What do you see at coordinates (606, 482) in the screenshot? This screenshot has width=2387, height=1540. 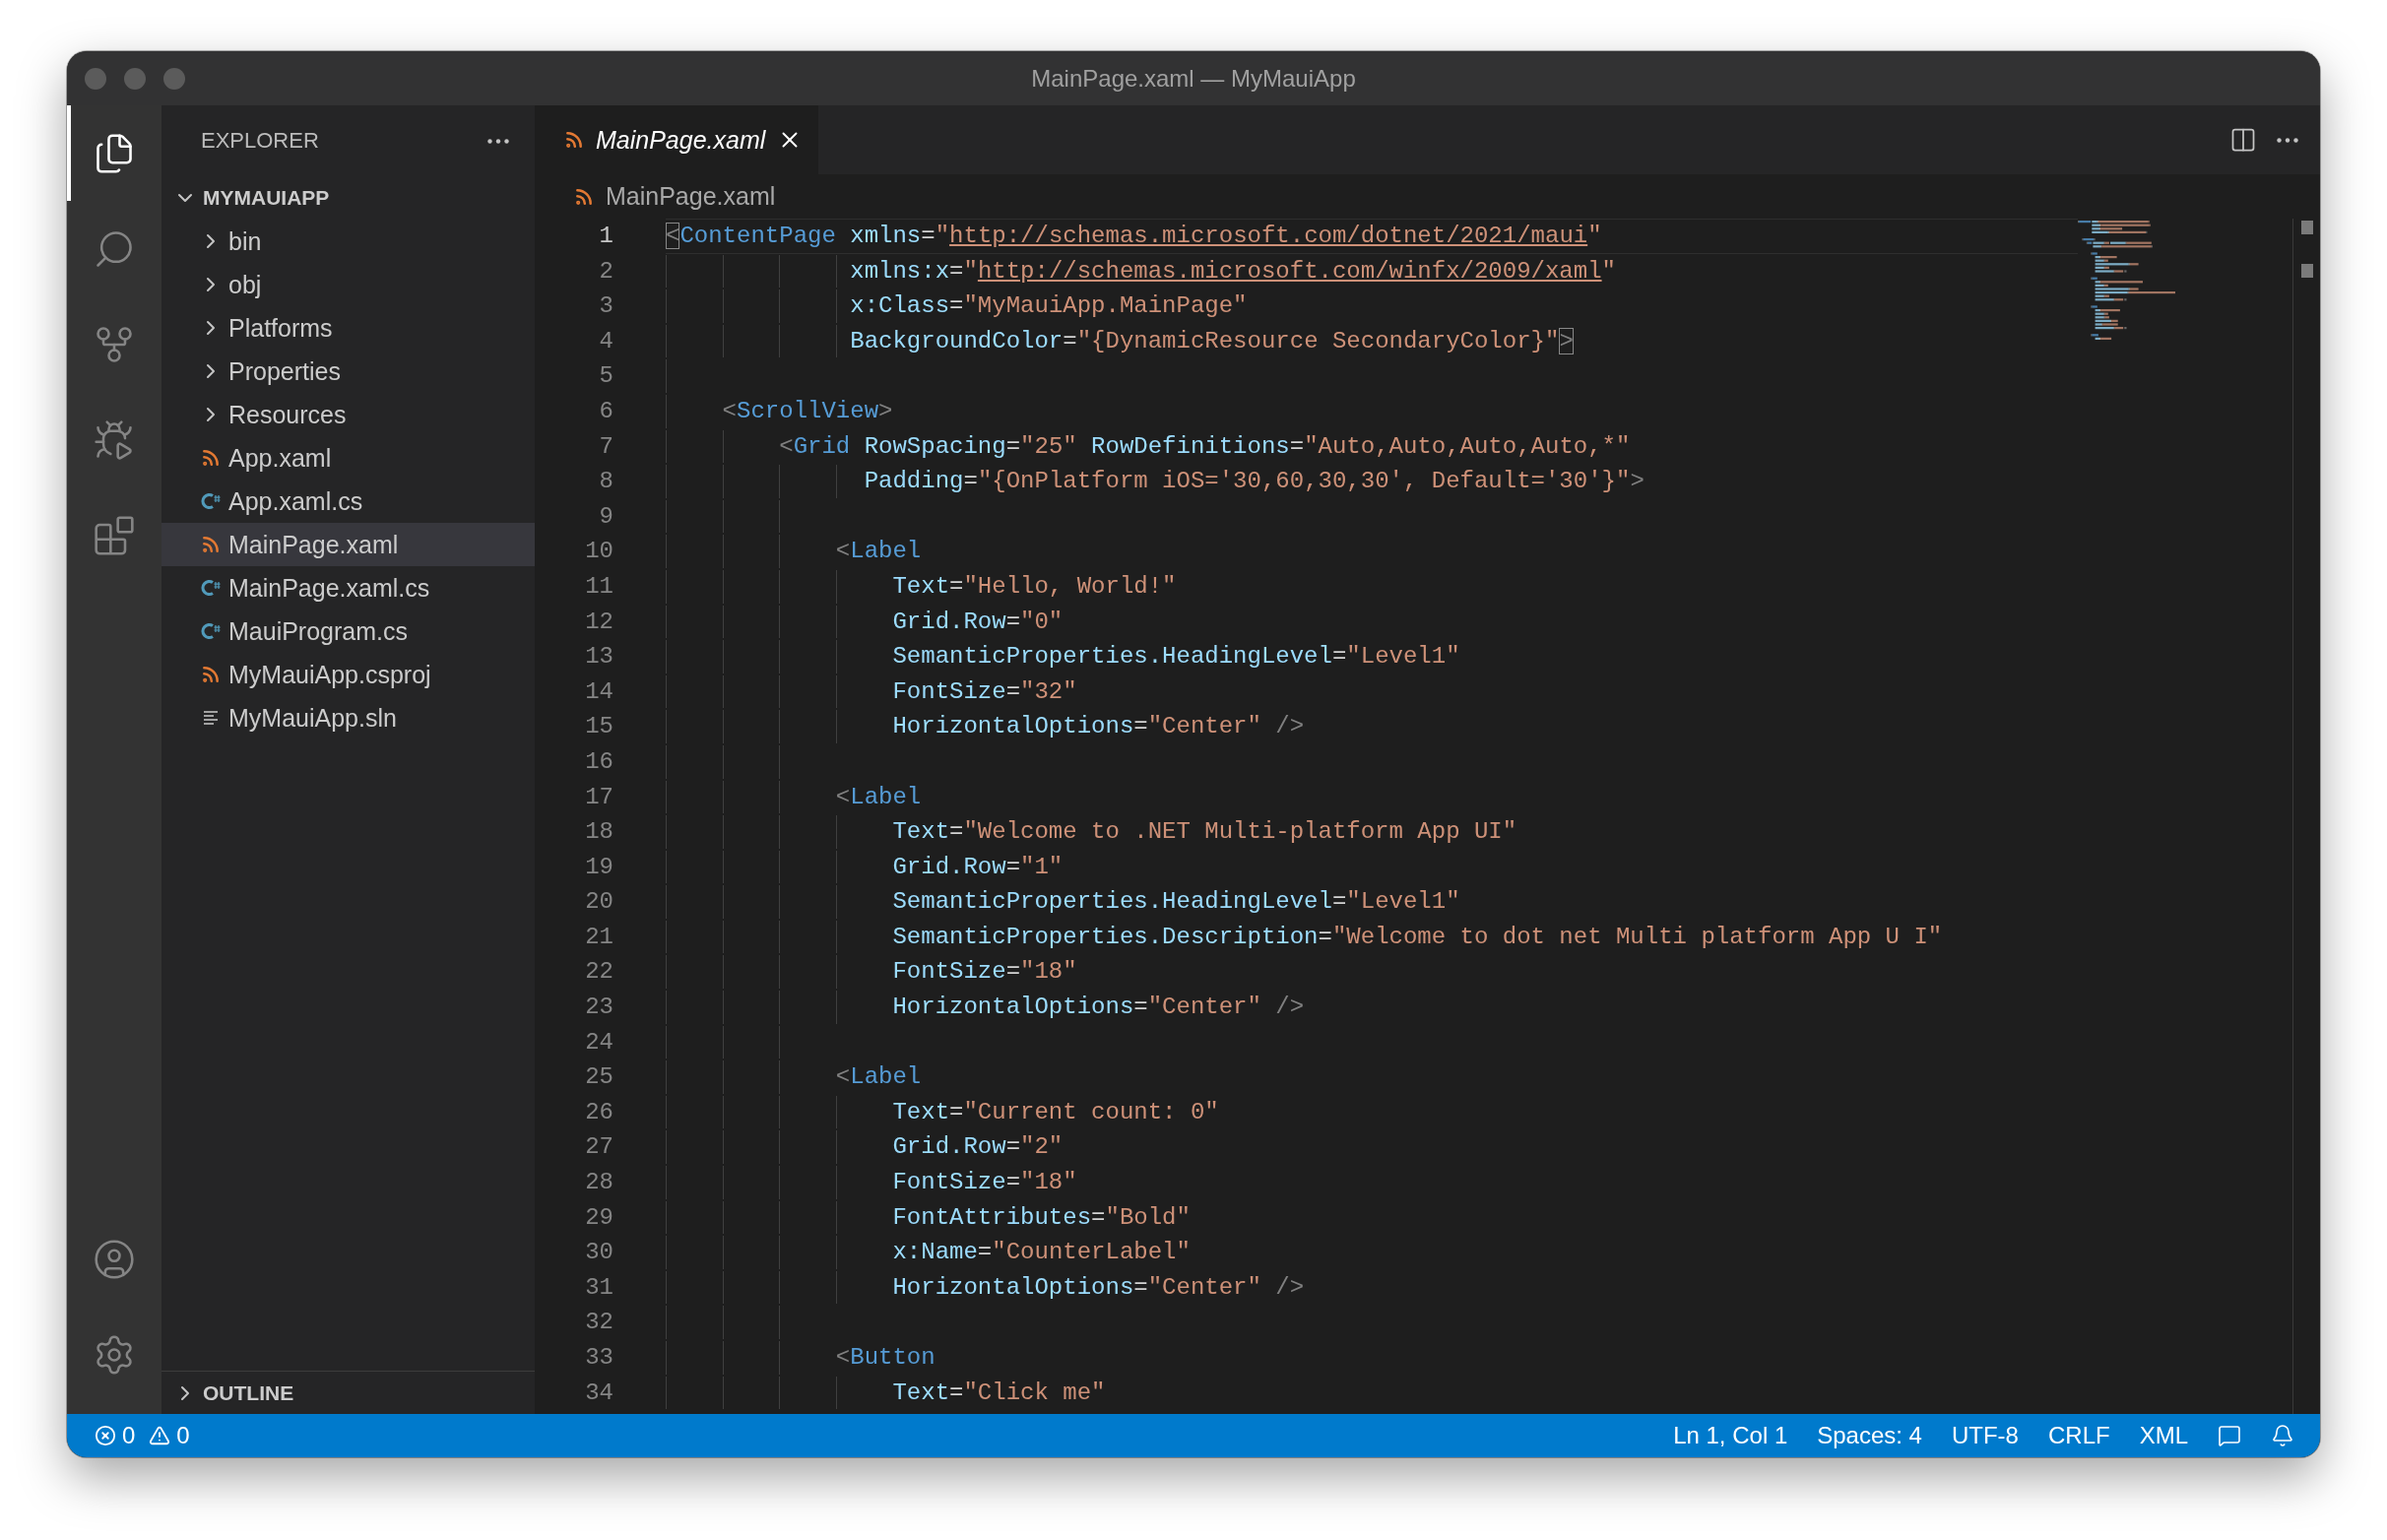 I see `line-number: 8` at bounding box center [606, 482].